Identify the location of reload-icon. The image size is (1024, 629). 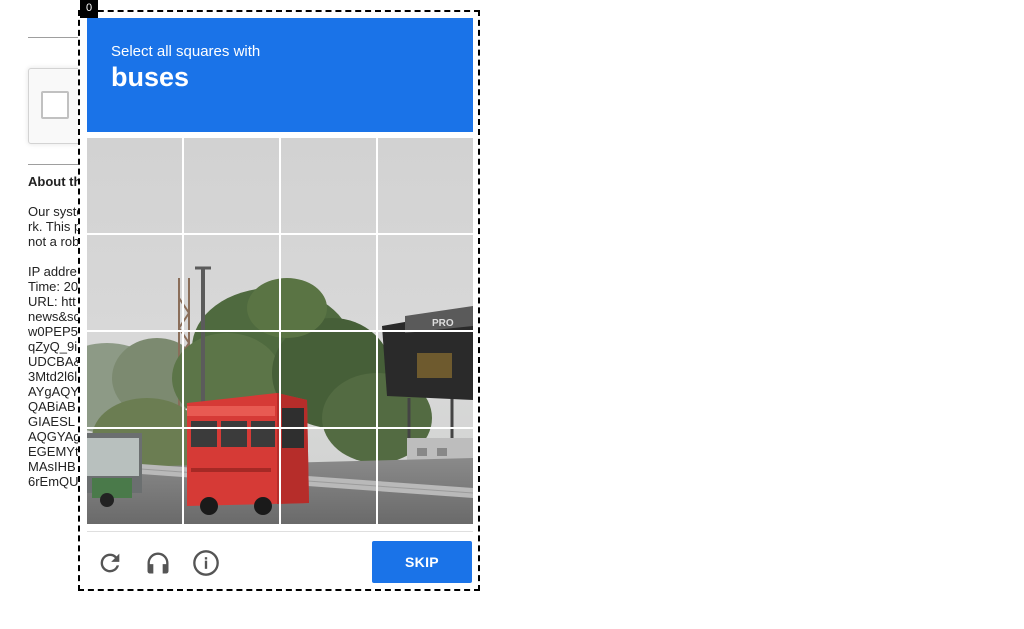
(110, 563).